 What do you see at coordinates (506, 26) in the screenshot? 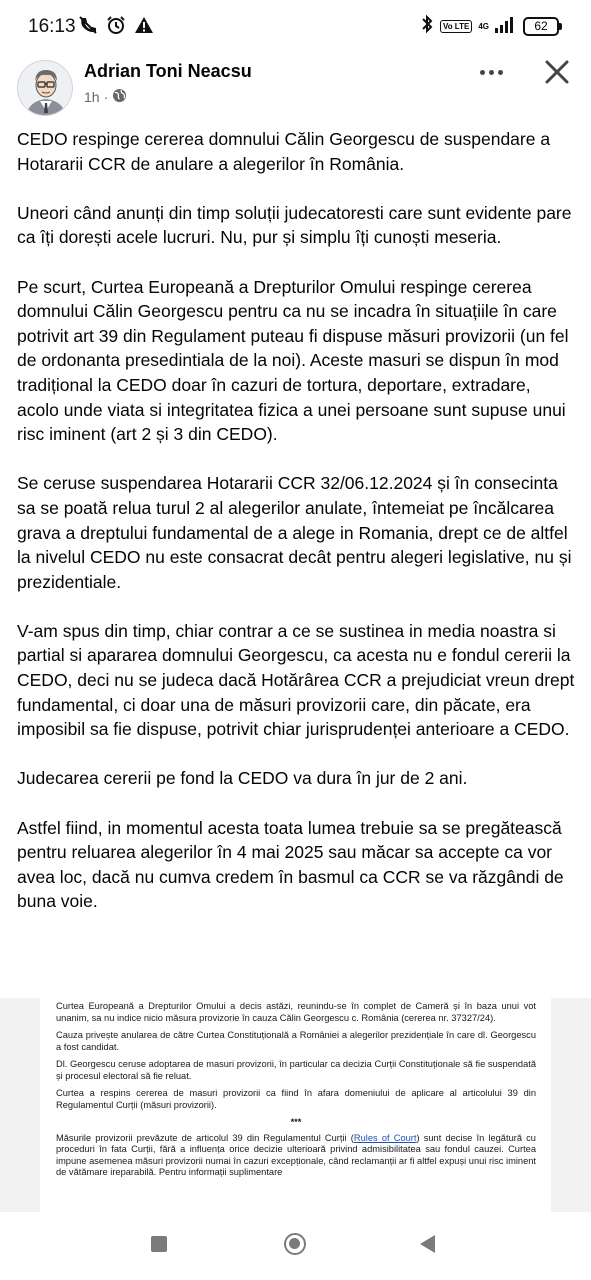
I see `signal-icon` at bounding box center [506, 26].